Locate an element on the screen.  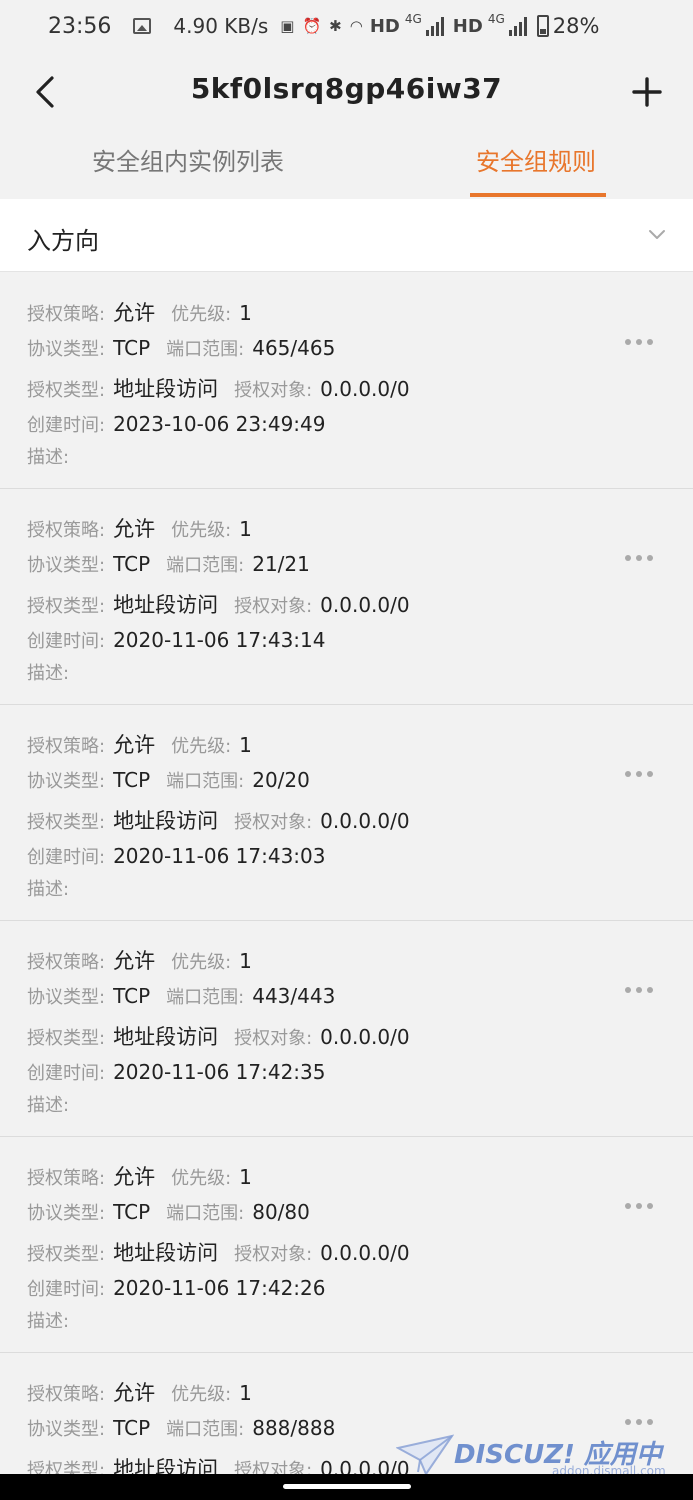
rule-row-created: 创建时间: 2020-11-06 17:42:35 is located at coordinates (176, 1074).